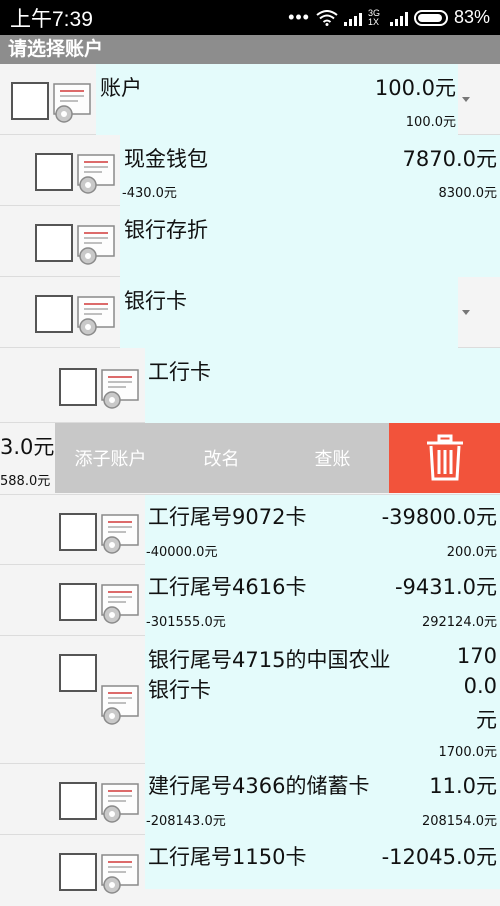 The image size is (500, 906). Describe the element at coordinates (439, 857) in the screenshot. I see `row-amount: -12045.0元` at that location.